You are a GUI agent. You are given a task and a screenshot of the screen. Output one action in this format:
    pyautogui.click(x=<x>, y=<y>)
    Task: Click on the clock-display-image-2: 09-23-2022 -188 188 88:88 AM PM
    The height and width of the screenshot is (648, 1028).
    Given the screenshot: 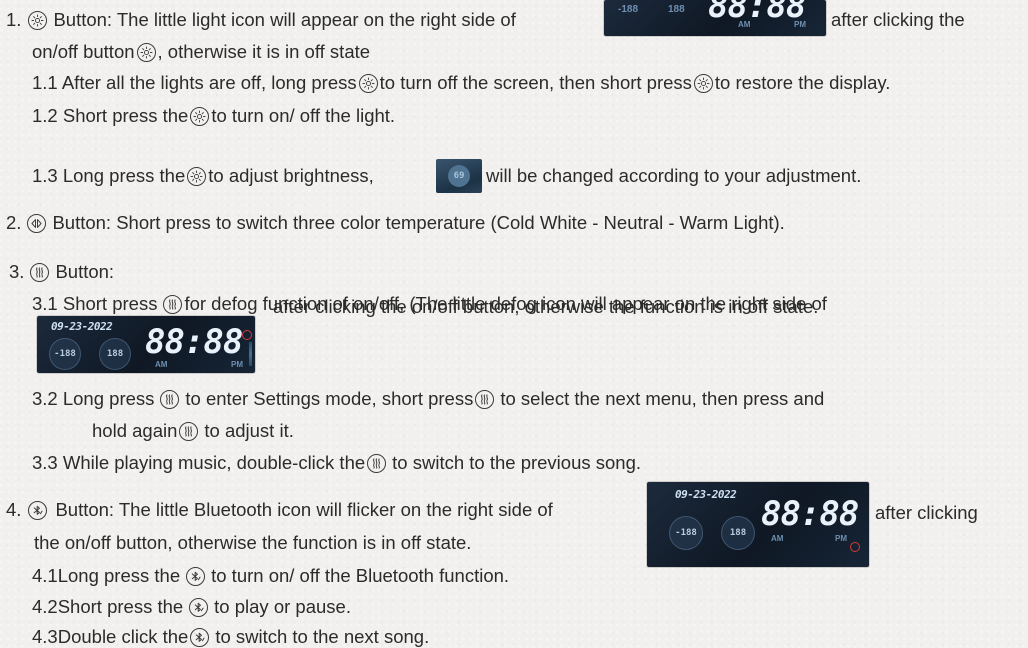 What is the action you would take?
    pyautogui.click(x=146, y=344)
    